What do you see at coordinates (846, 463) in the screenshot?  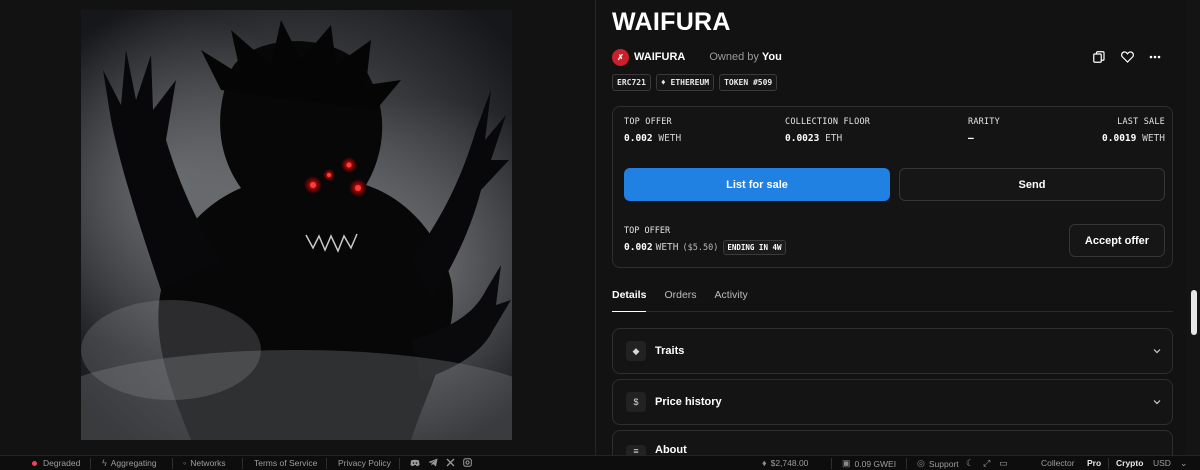 I see `fuel-icon: ▣` at bounding box center [846, 463].